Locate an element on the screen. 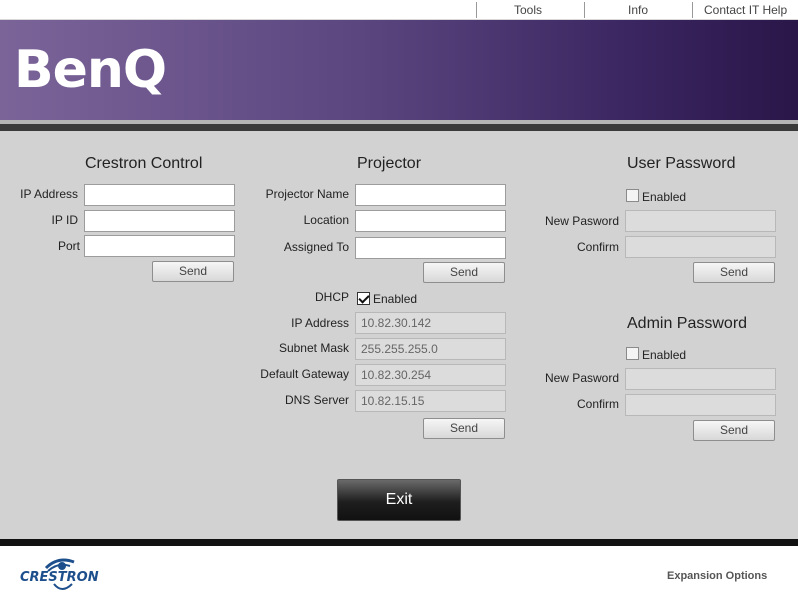  divider is located at coordinates (399, 127).